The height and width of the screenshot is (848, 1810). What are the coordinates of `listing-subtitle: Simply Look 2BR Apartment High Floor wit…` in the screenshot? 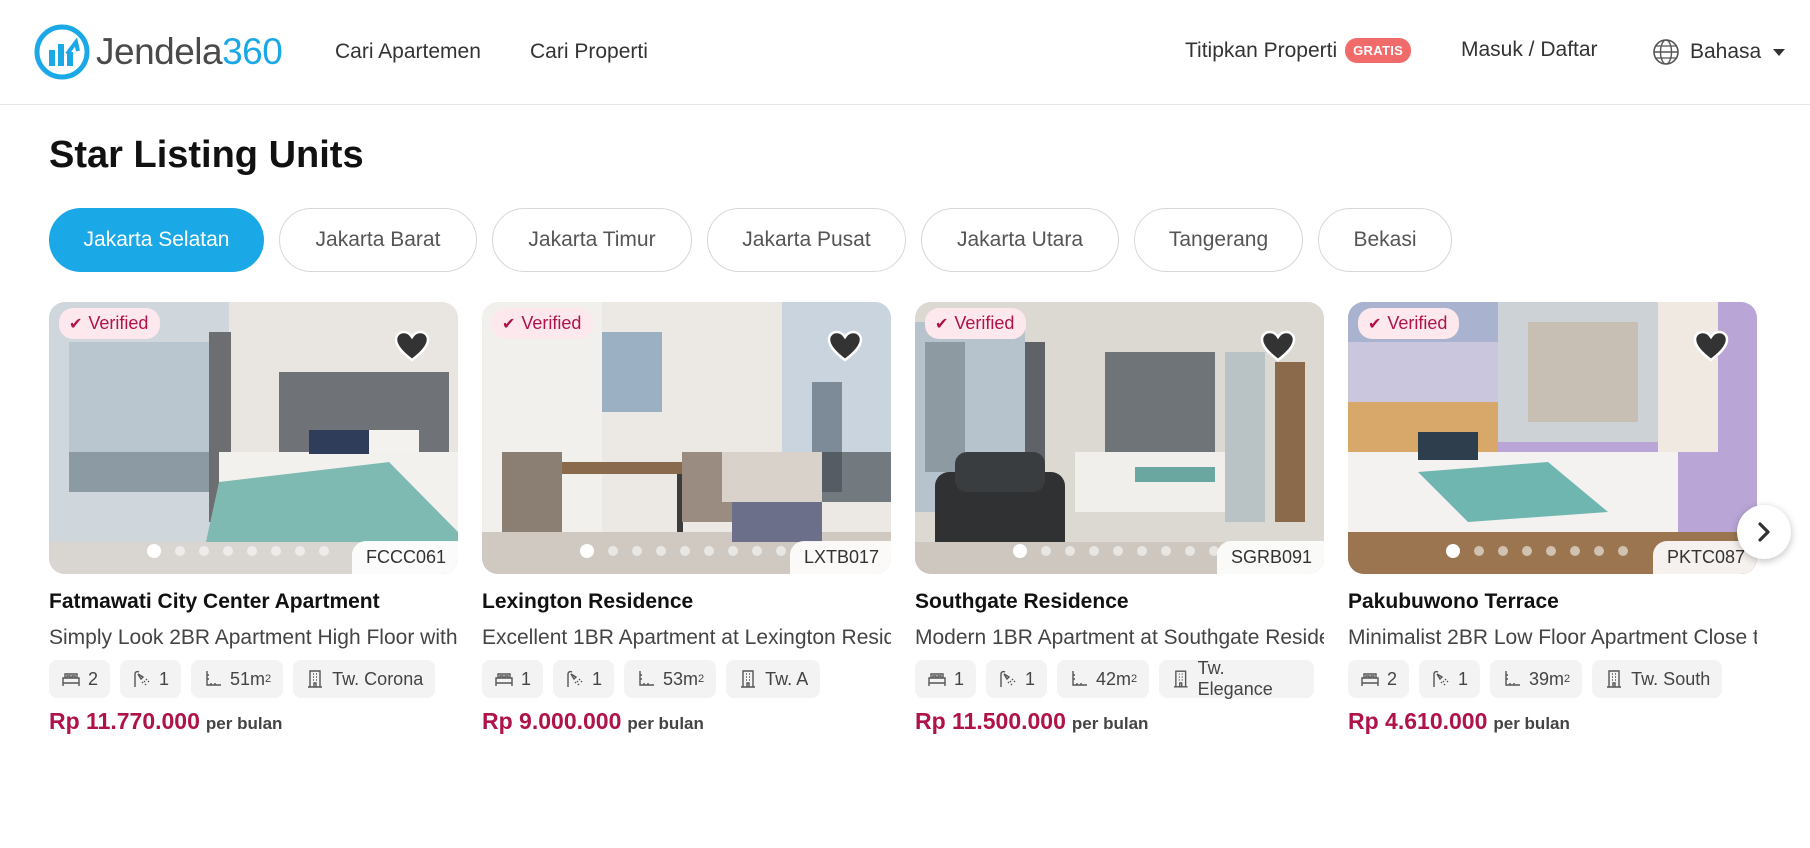 It's located at (253, 637).